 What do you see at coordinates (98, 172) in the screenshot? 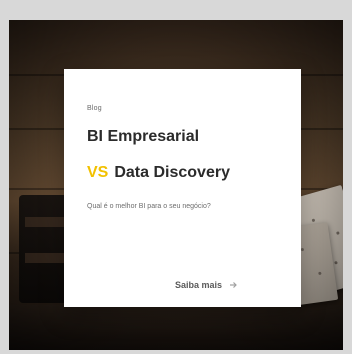
I see `vs-accent: VS` at bounding box center [98, 172].